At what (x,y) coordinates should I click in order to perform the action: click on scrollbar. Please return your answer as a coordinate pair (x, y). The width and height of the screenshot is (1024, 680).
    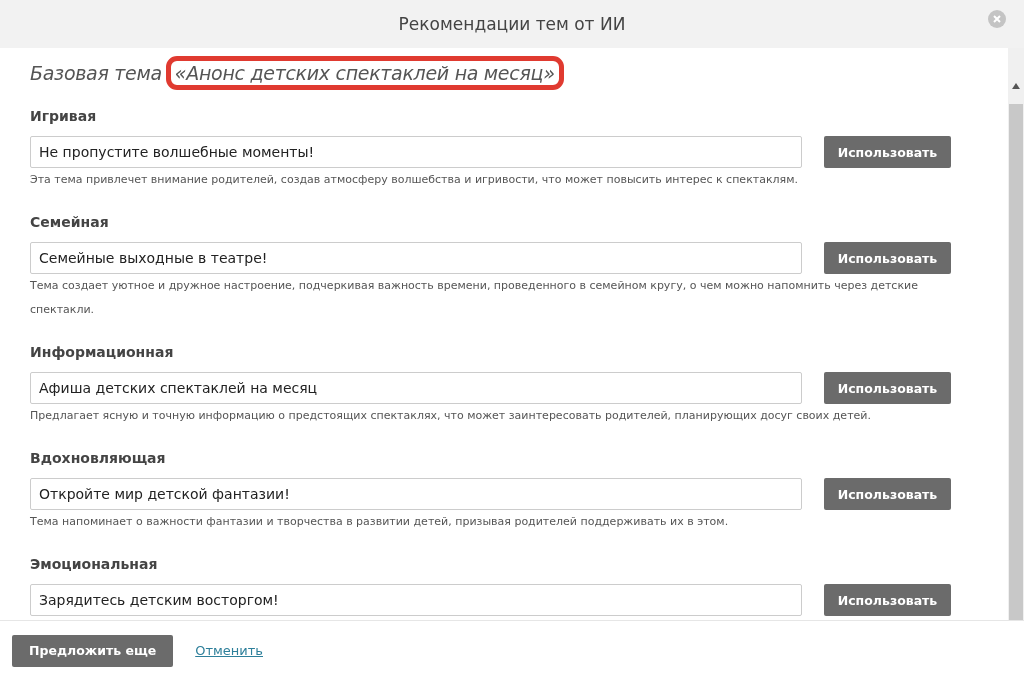
    Looking at the image, I should click on (1016, 334).